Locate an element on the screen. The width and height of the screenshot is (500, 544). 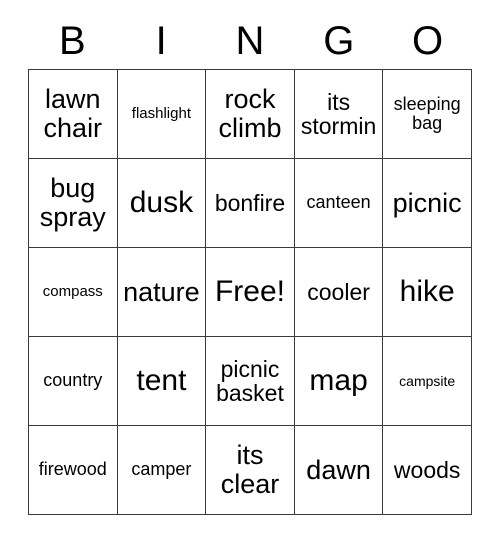
bingo-cell-label: Free! is located at coordinates (249, 292).